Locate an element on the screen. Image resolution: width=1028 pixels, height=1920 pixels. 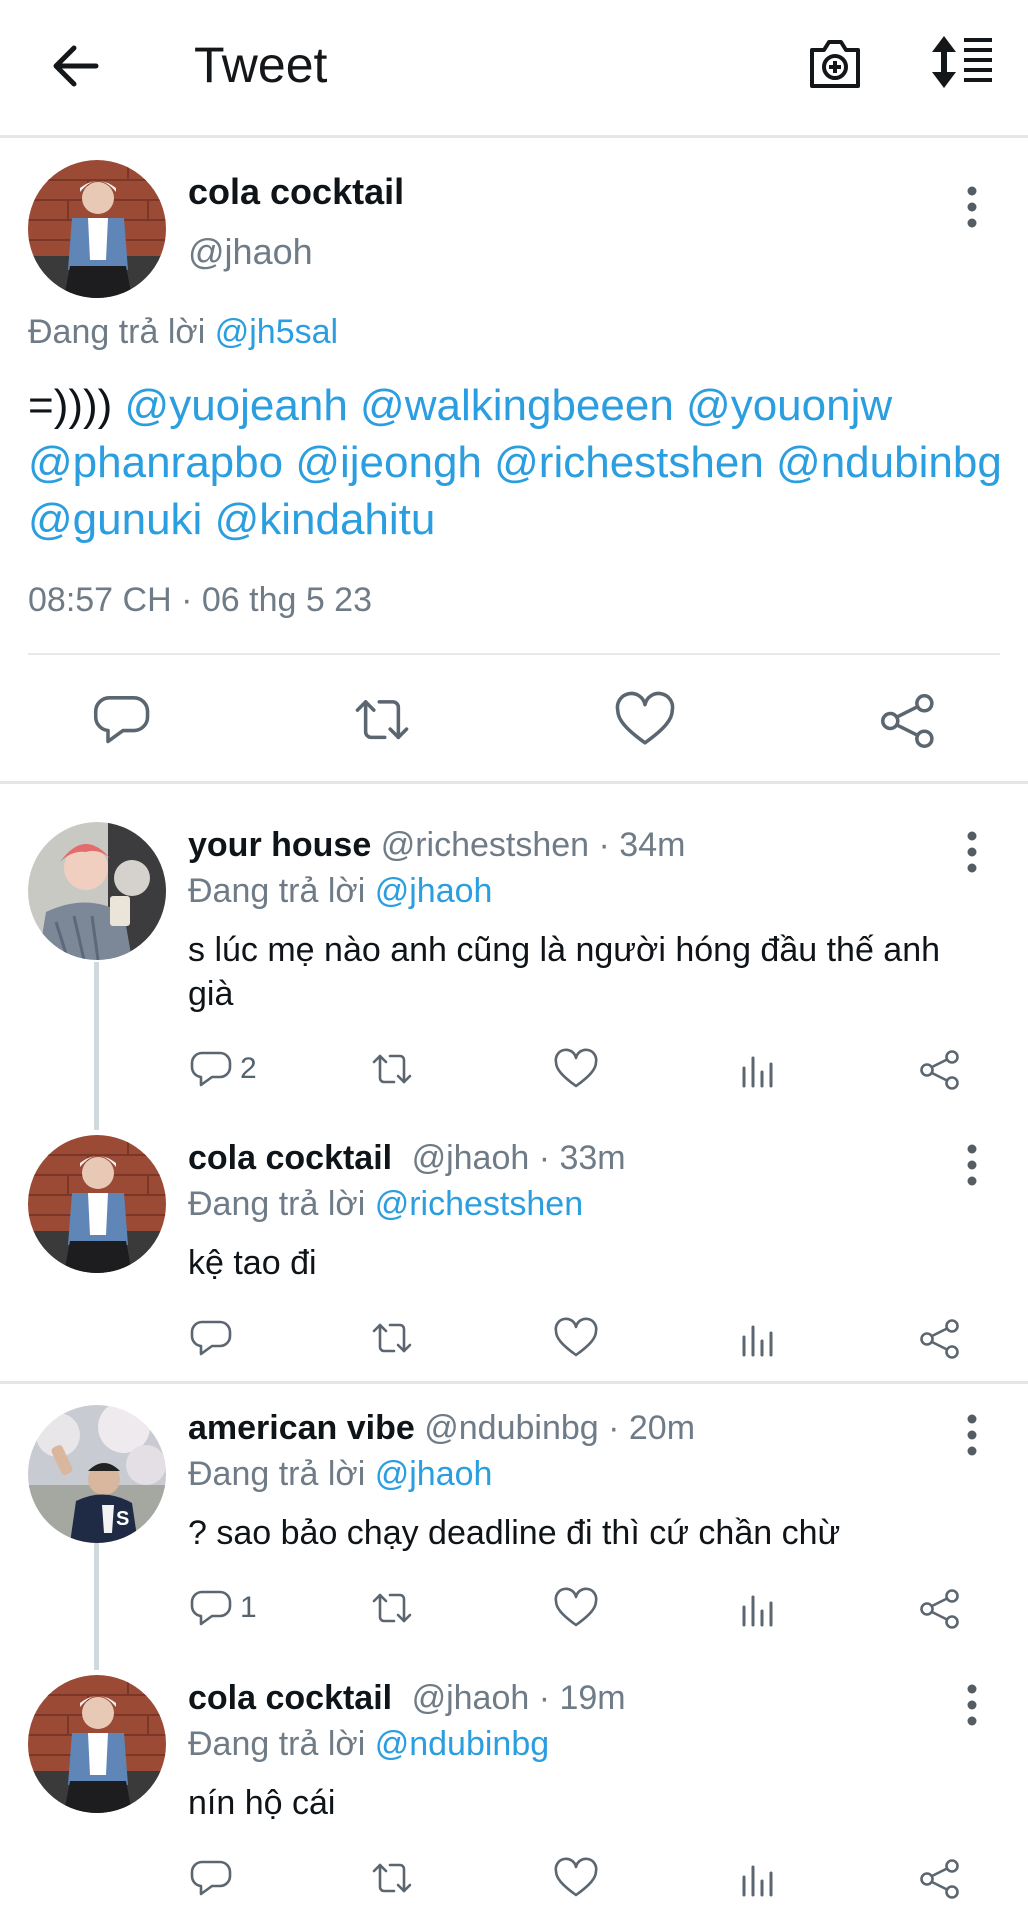
tweet-text-prefix: =)))) is located at coordinates (70, 405).